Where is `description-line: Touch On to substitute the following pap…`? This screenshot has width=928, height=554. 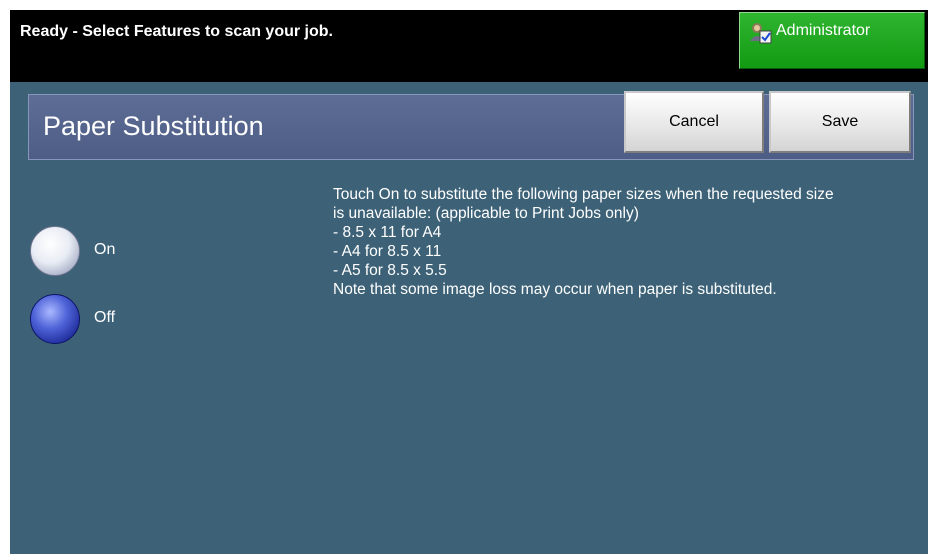
description-line: Touch On to substitute the following pap… is located at coordinates (583, 194).